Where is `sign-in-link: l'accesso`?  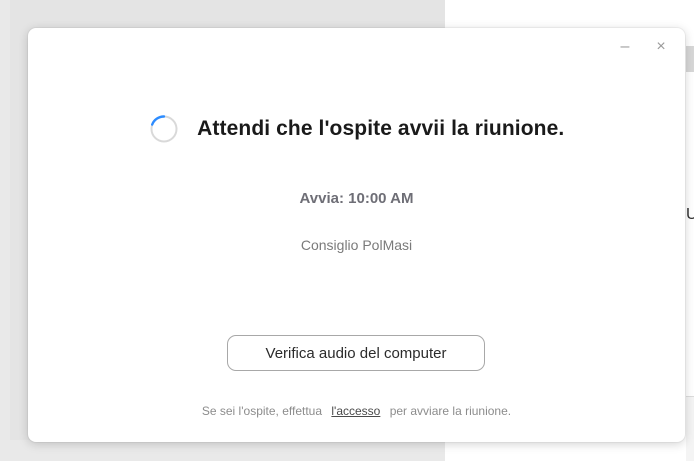 sign-in-link: l'accesso is located at coordinates (355, 411).